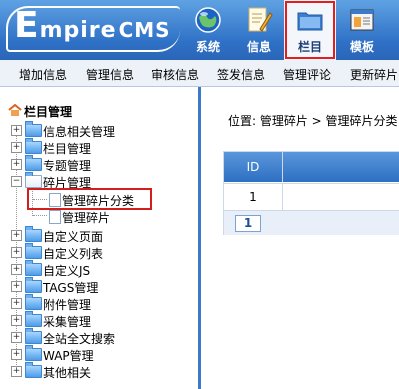 The image size is (399, 389). I want to click on sidebar-item-custom-list: + 自定义列表, so click(99, 252).